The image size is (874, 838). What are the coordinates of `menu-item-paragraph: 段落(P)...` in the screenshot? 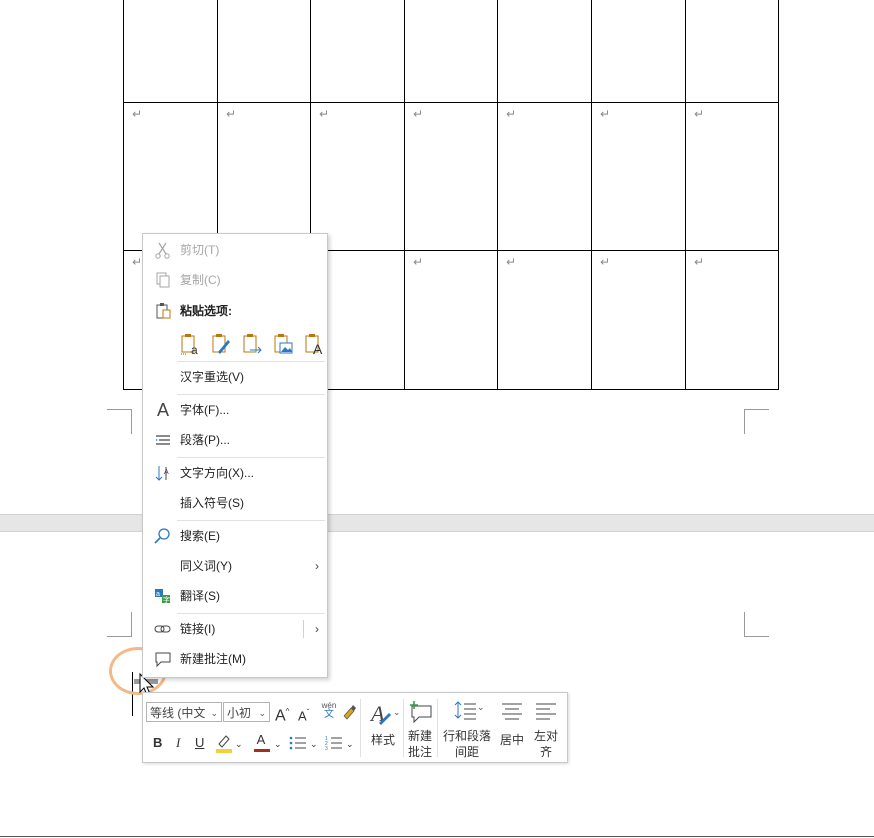 It's located at (235, 440).